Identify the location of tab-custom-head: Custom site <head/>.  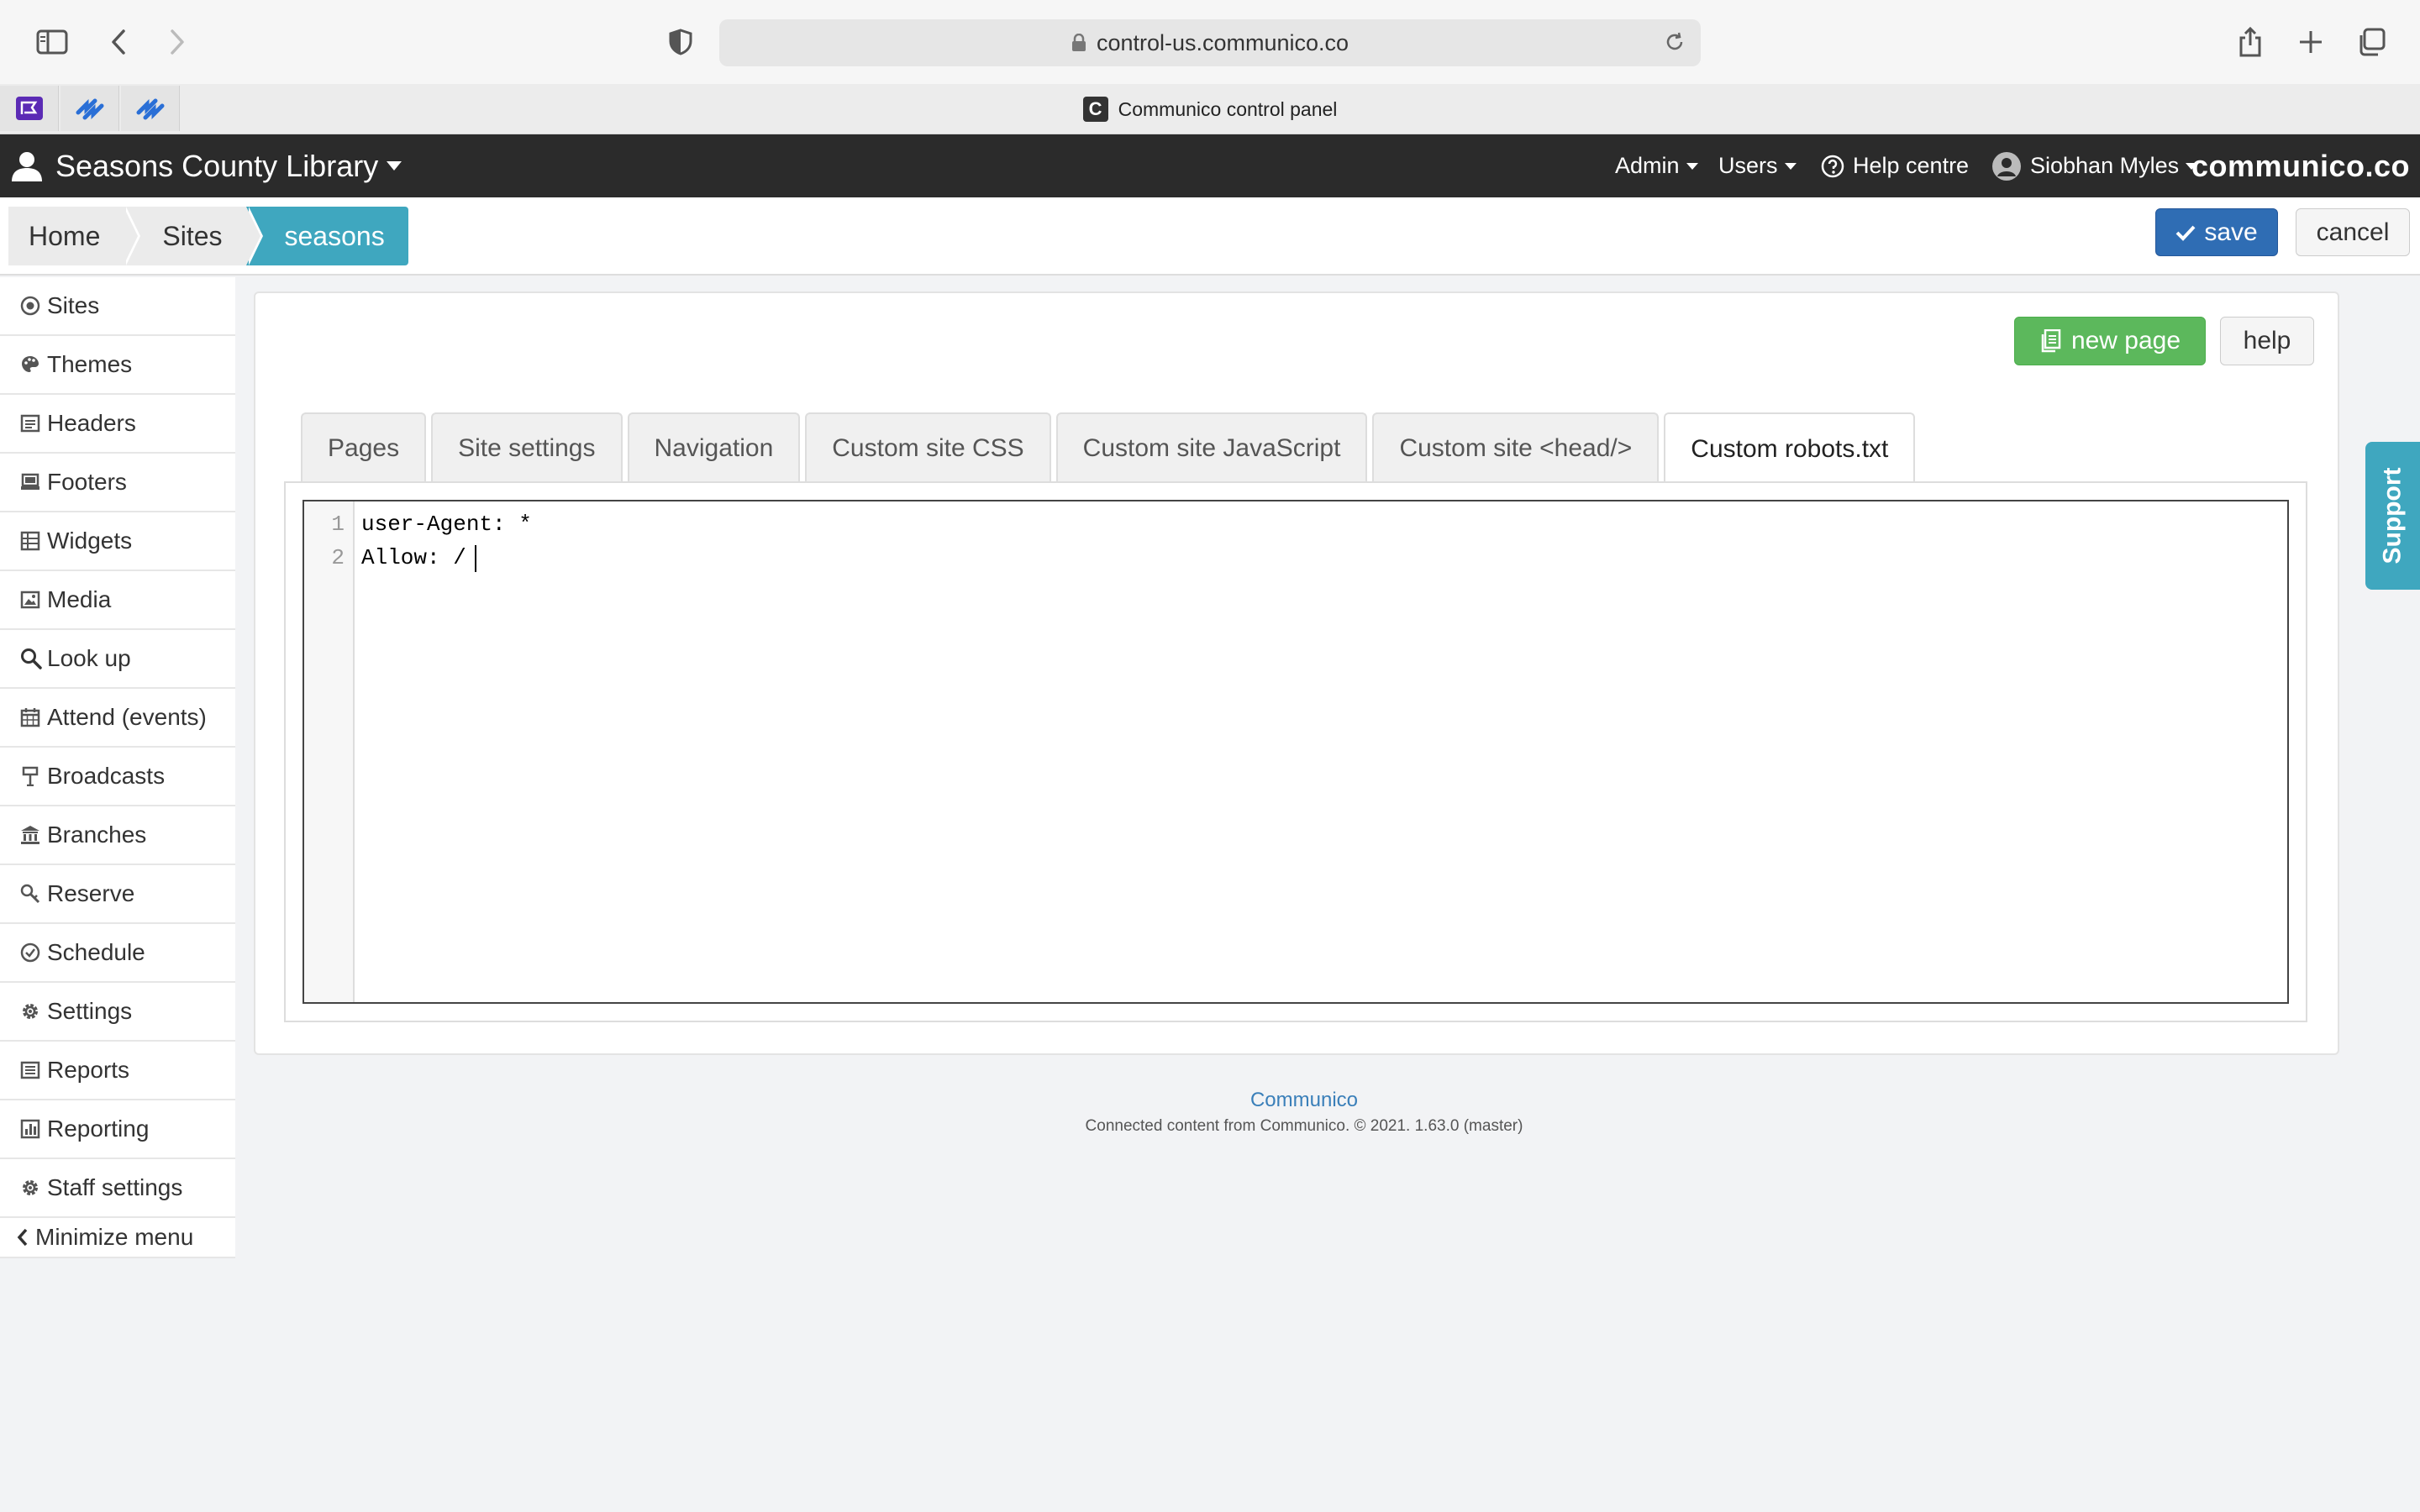
(1516, 447).